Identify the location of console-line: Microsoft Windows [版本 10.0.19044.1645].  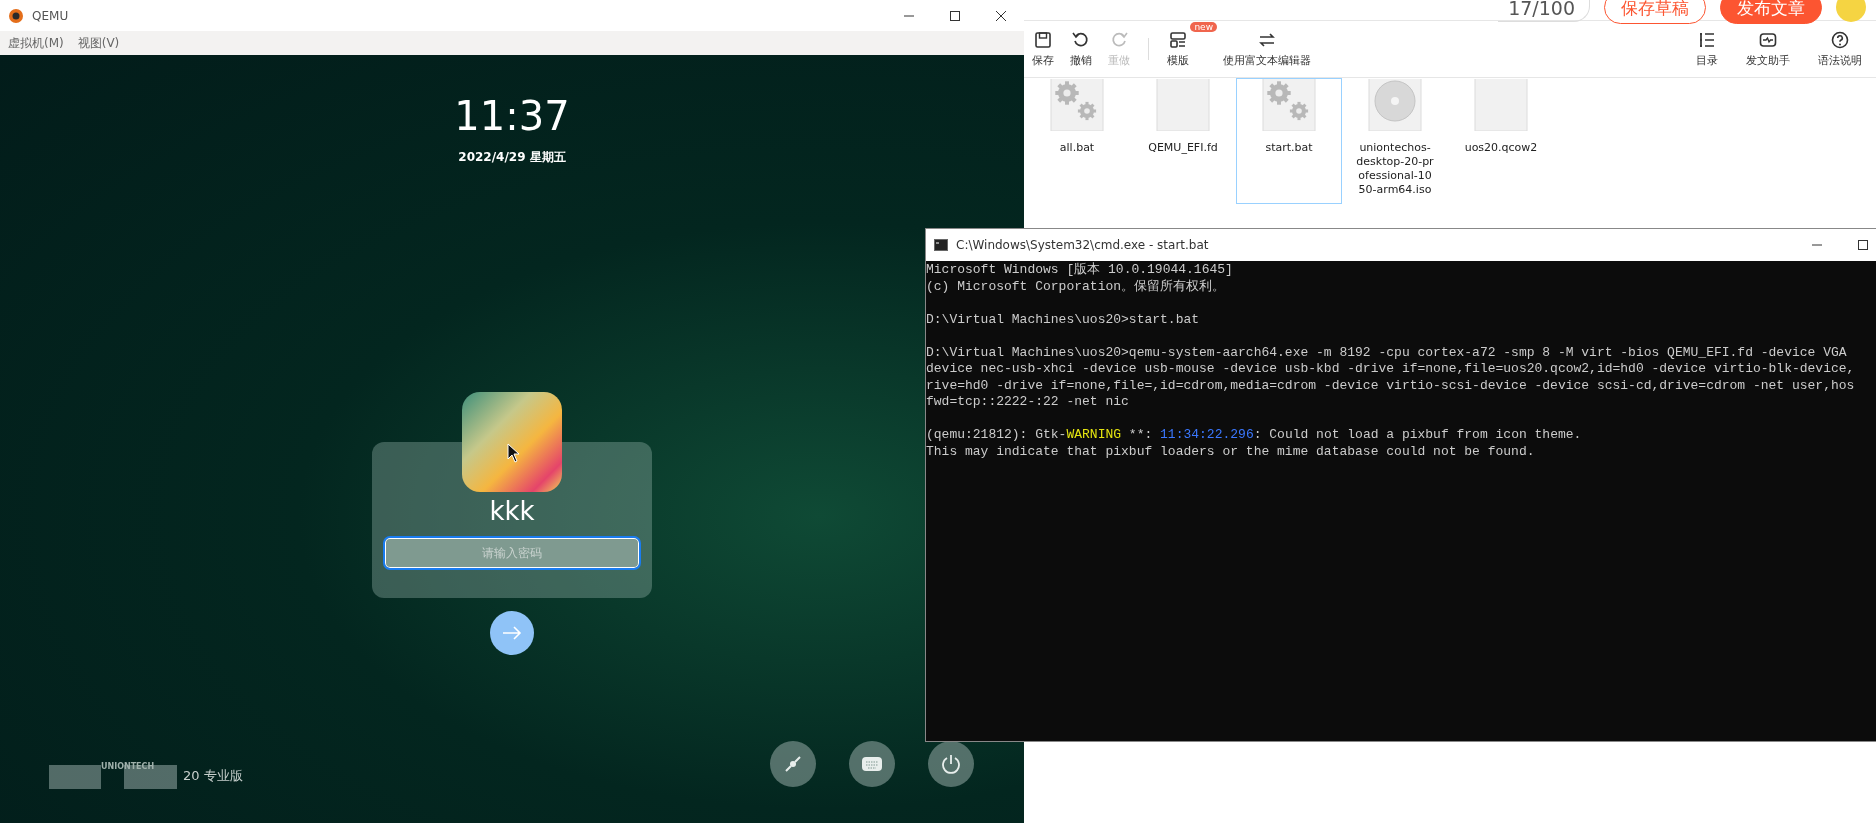
(1079, 270).